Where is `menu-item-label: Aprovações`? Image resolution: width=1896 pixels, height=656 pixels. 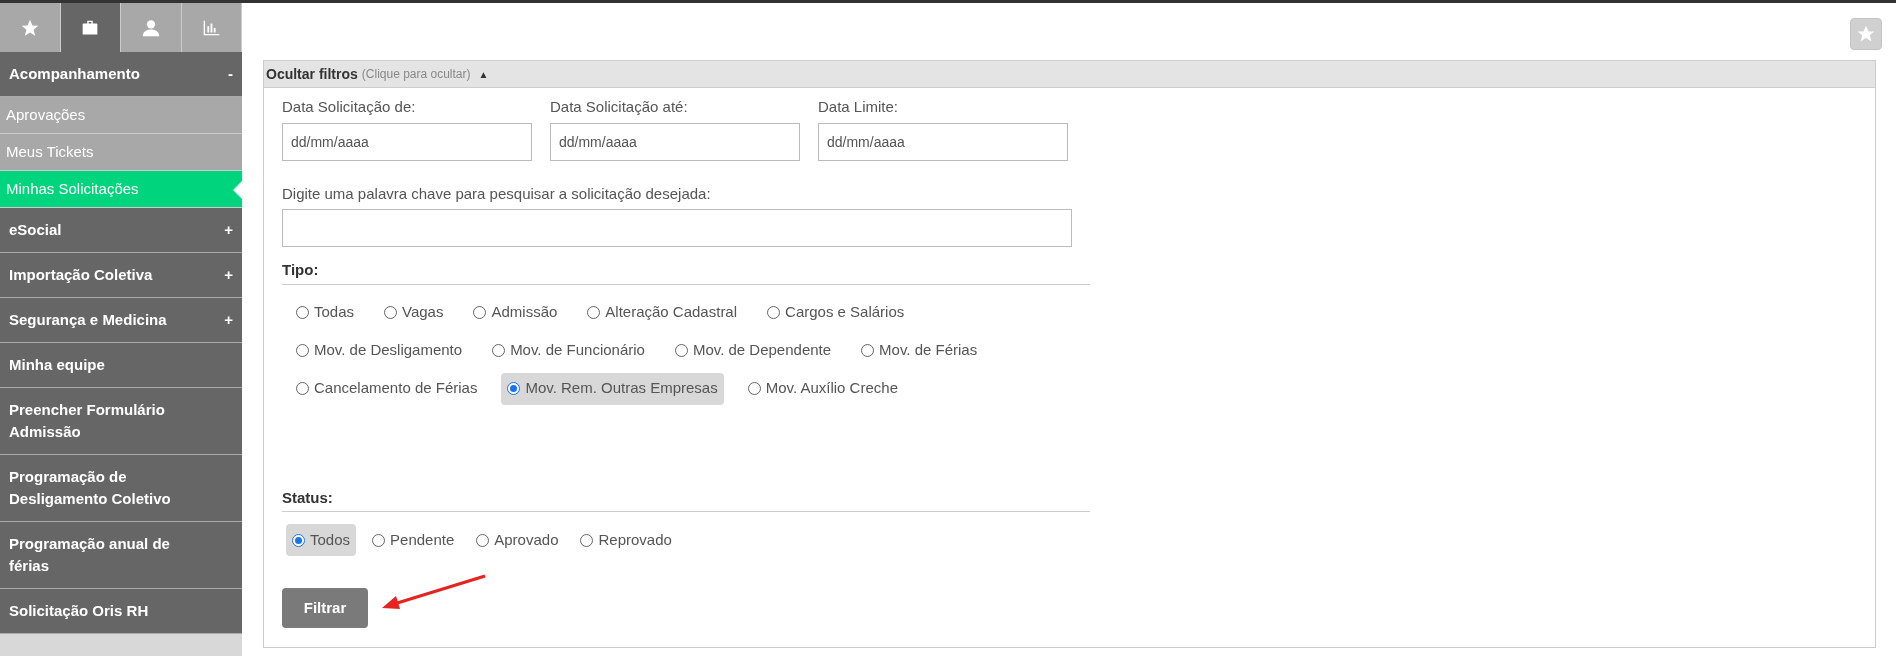 menu-item-label: Aprovações is located at coordinates (46, 114).